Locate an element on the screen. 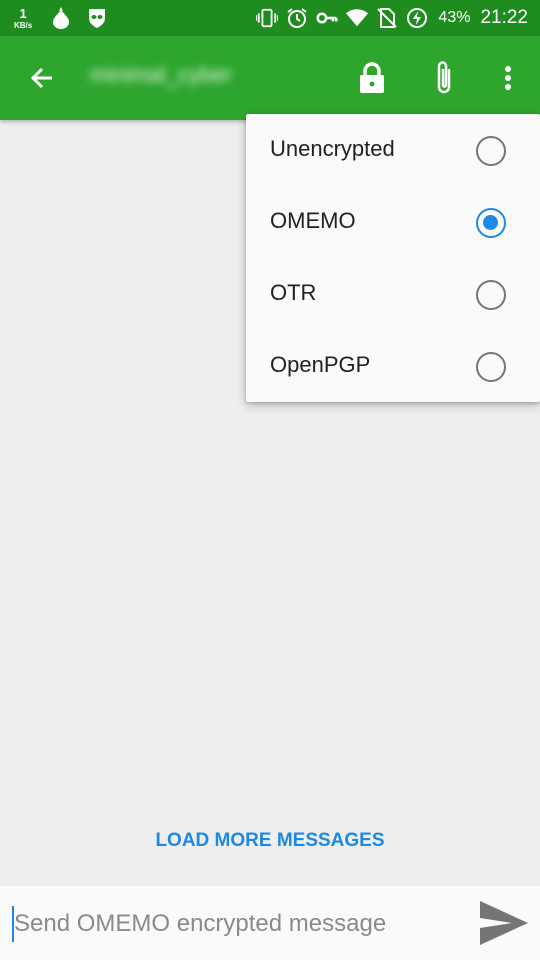  send-icon is located at coordinates (504, 923).